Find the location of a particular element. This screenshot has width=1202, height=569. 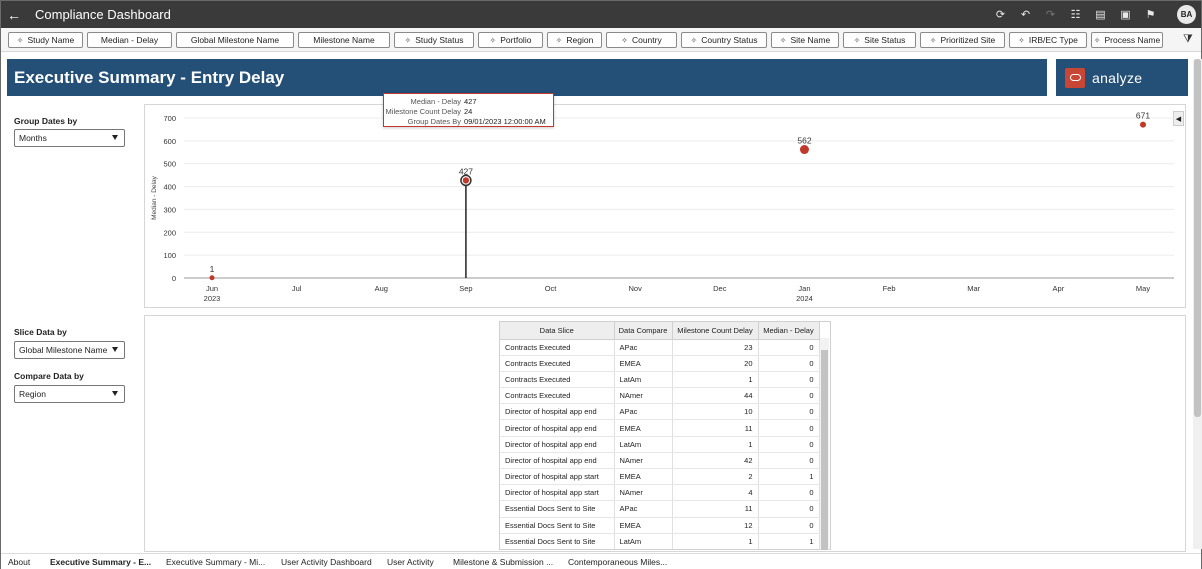

table-row: Contracts Executed APac 23 0 is located at coordinates (660, 347).